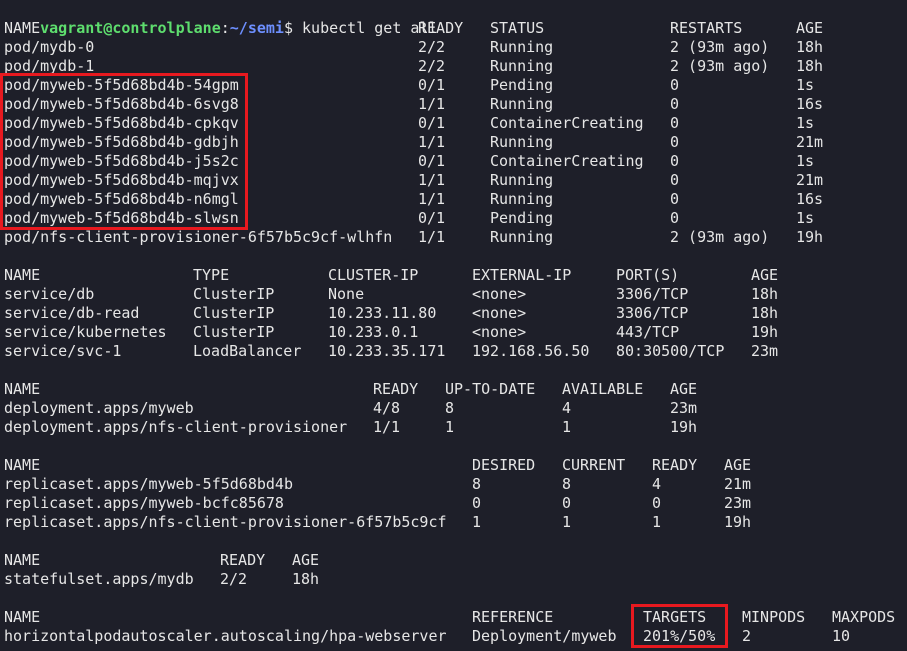  I want to click on targets-highlight-box, so click(679, 626).